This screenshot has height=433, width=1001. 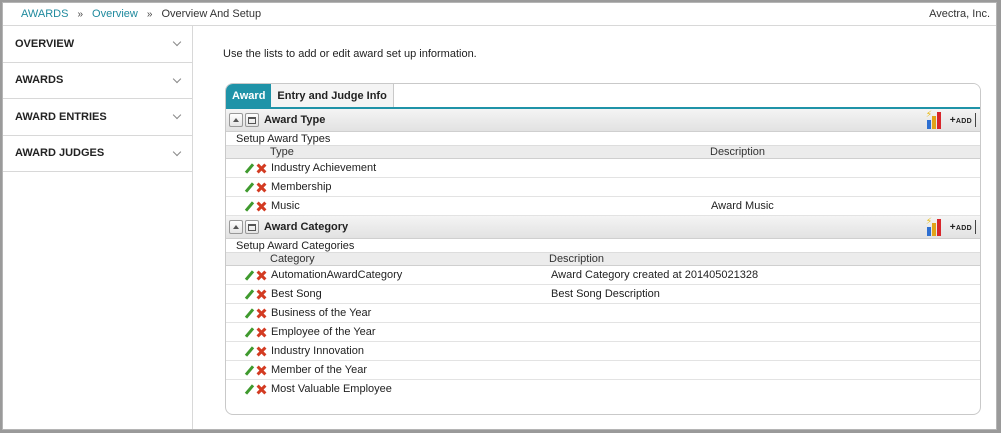 I want to click on breadcrumb-overview-link: Overview, so click(x=115, y=14).